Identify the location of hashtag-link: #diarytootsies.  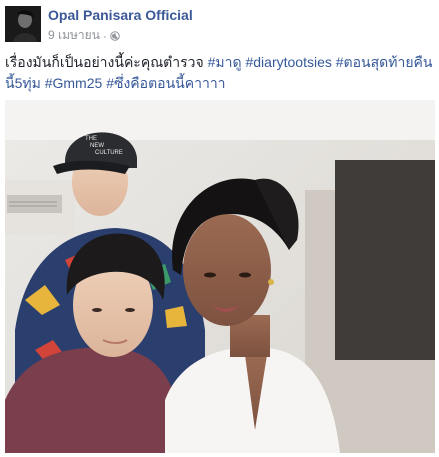
(288, 62).